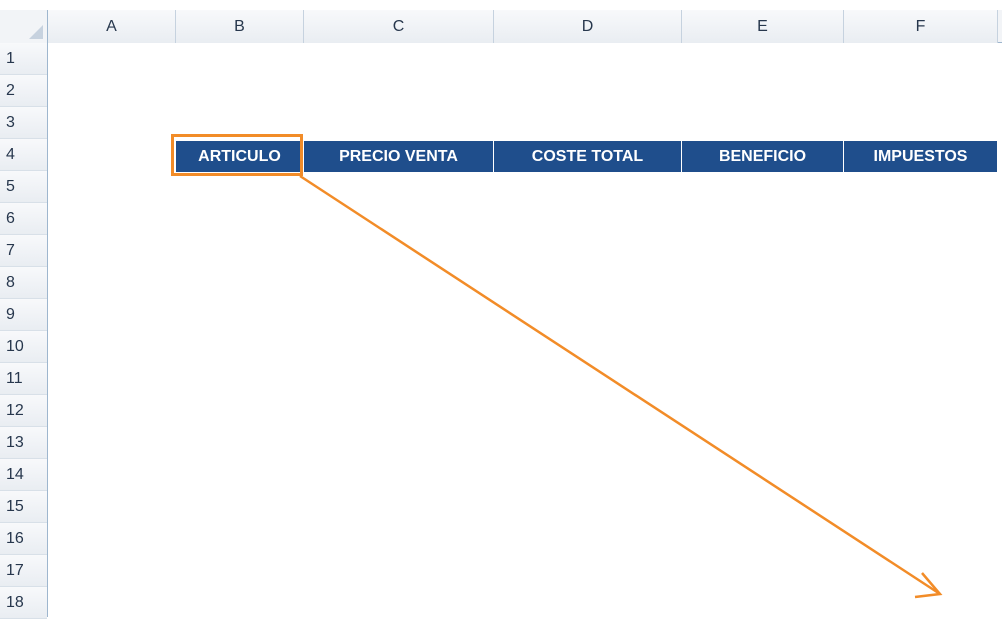  I want to click on column-header-b: B, so click(240, 26).